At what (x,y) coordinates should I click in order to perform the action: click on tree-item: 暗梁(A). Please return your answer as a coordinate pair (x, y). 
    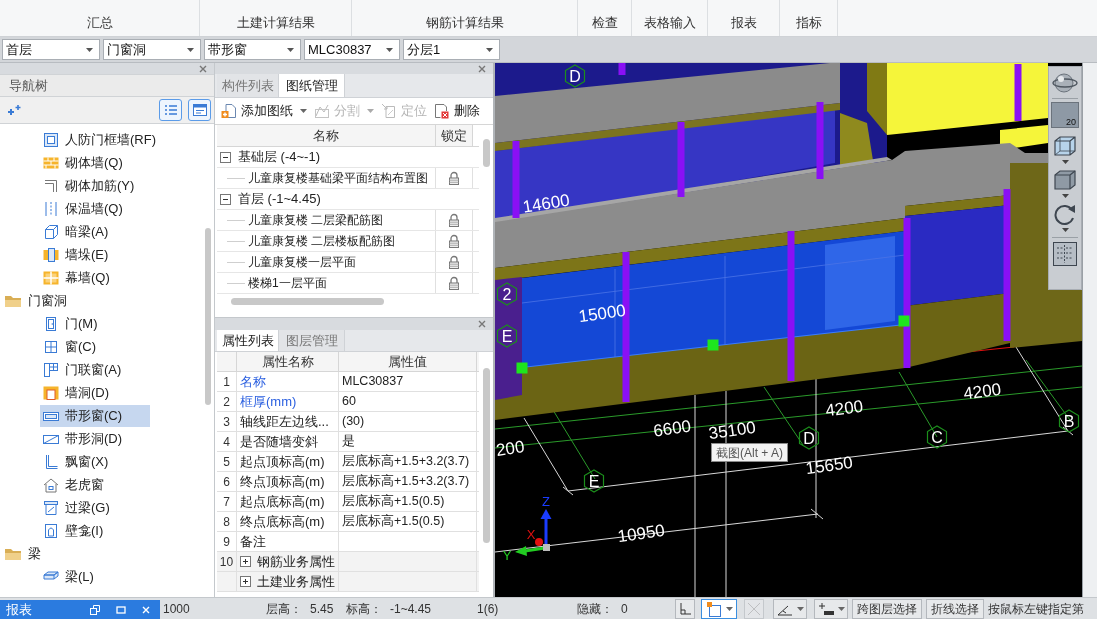
    Looking at the image, I should click on (95, 231).